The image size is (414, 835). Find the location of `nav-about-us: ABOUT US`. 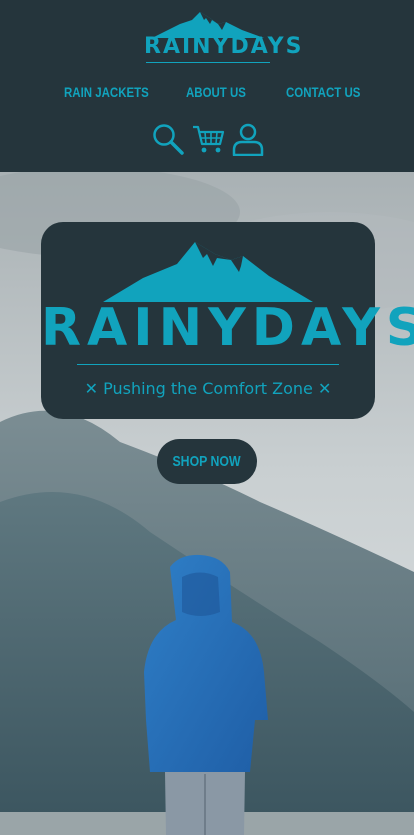

nav-about-us: ABOUT US is located at coordinates (216, 92).